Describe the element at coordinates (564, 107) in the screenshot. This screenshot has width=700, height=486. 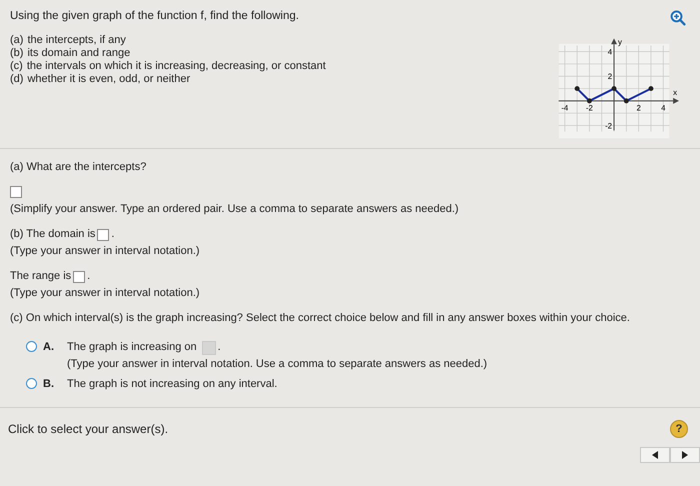
I see `tick-label: -4` at that location.